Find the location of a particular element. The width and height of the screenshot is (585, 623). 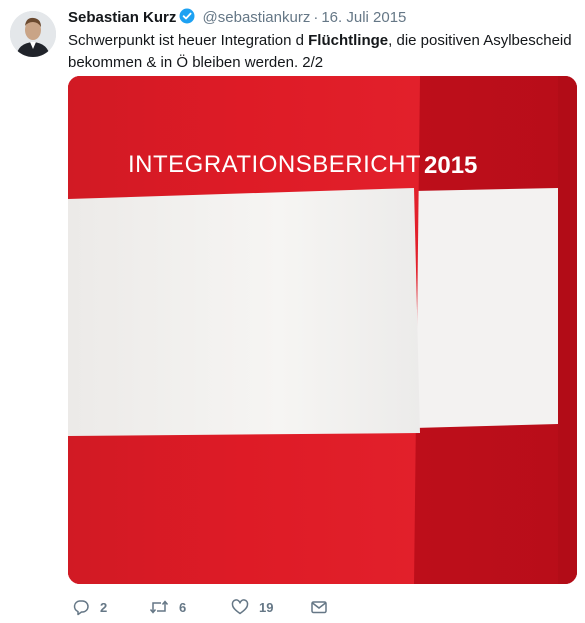

cover-year-text: 2015 is located at coordinates (450, 165).